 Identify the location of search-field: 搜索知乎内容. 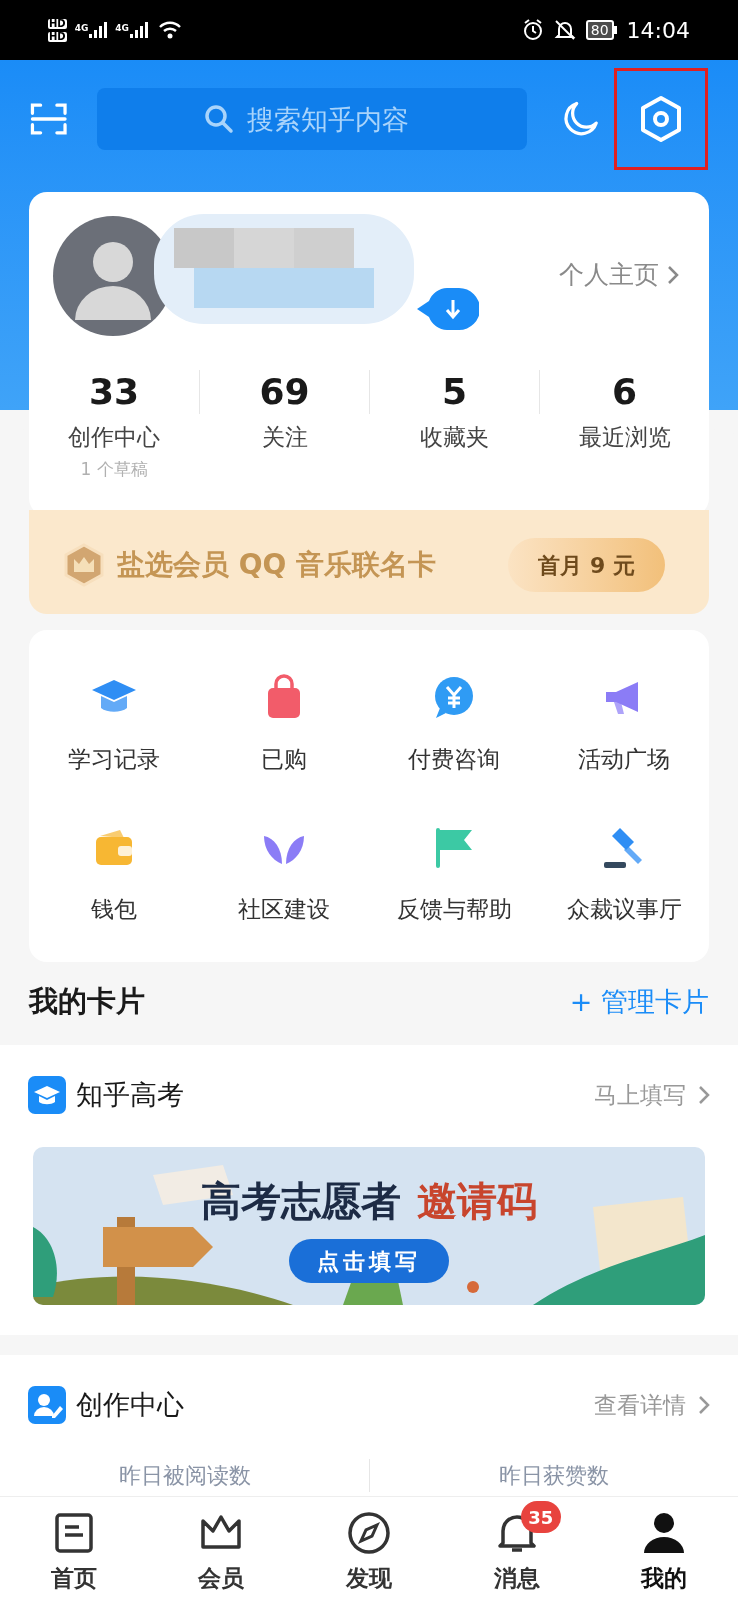
(312, 119).